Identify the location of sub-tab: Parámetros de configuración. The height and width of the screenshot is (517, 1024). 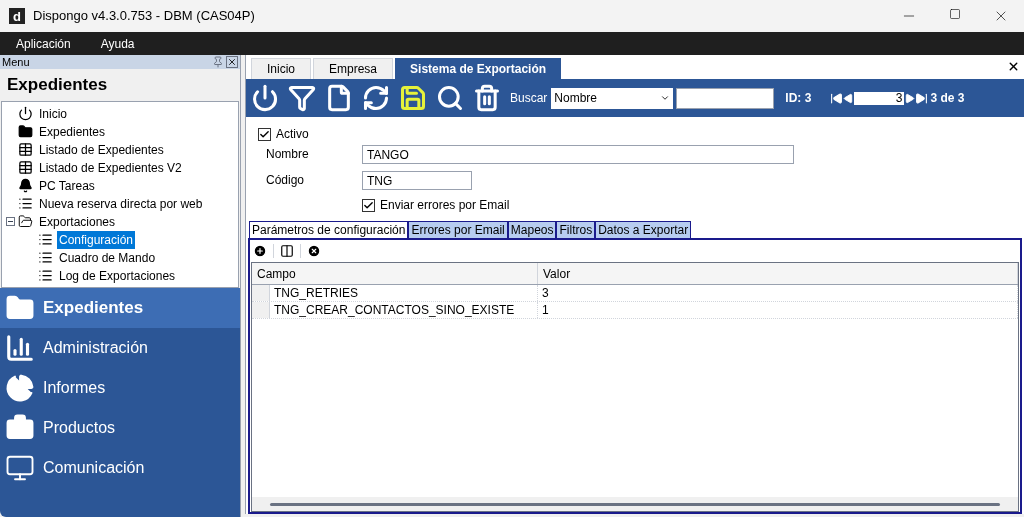
(329, 229).